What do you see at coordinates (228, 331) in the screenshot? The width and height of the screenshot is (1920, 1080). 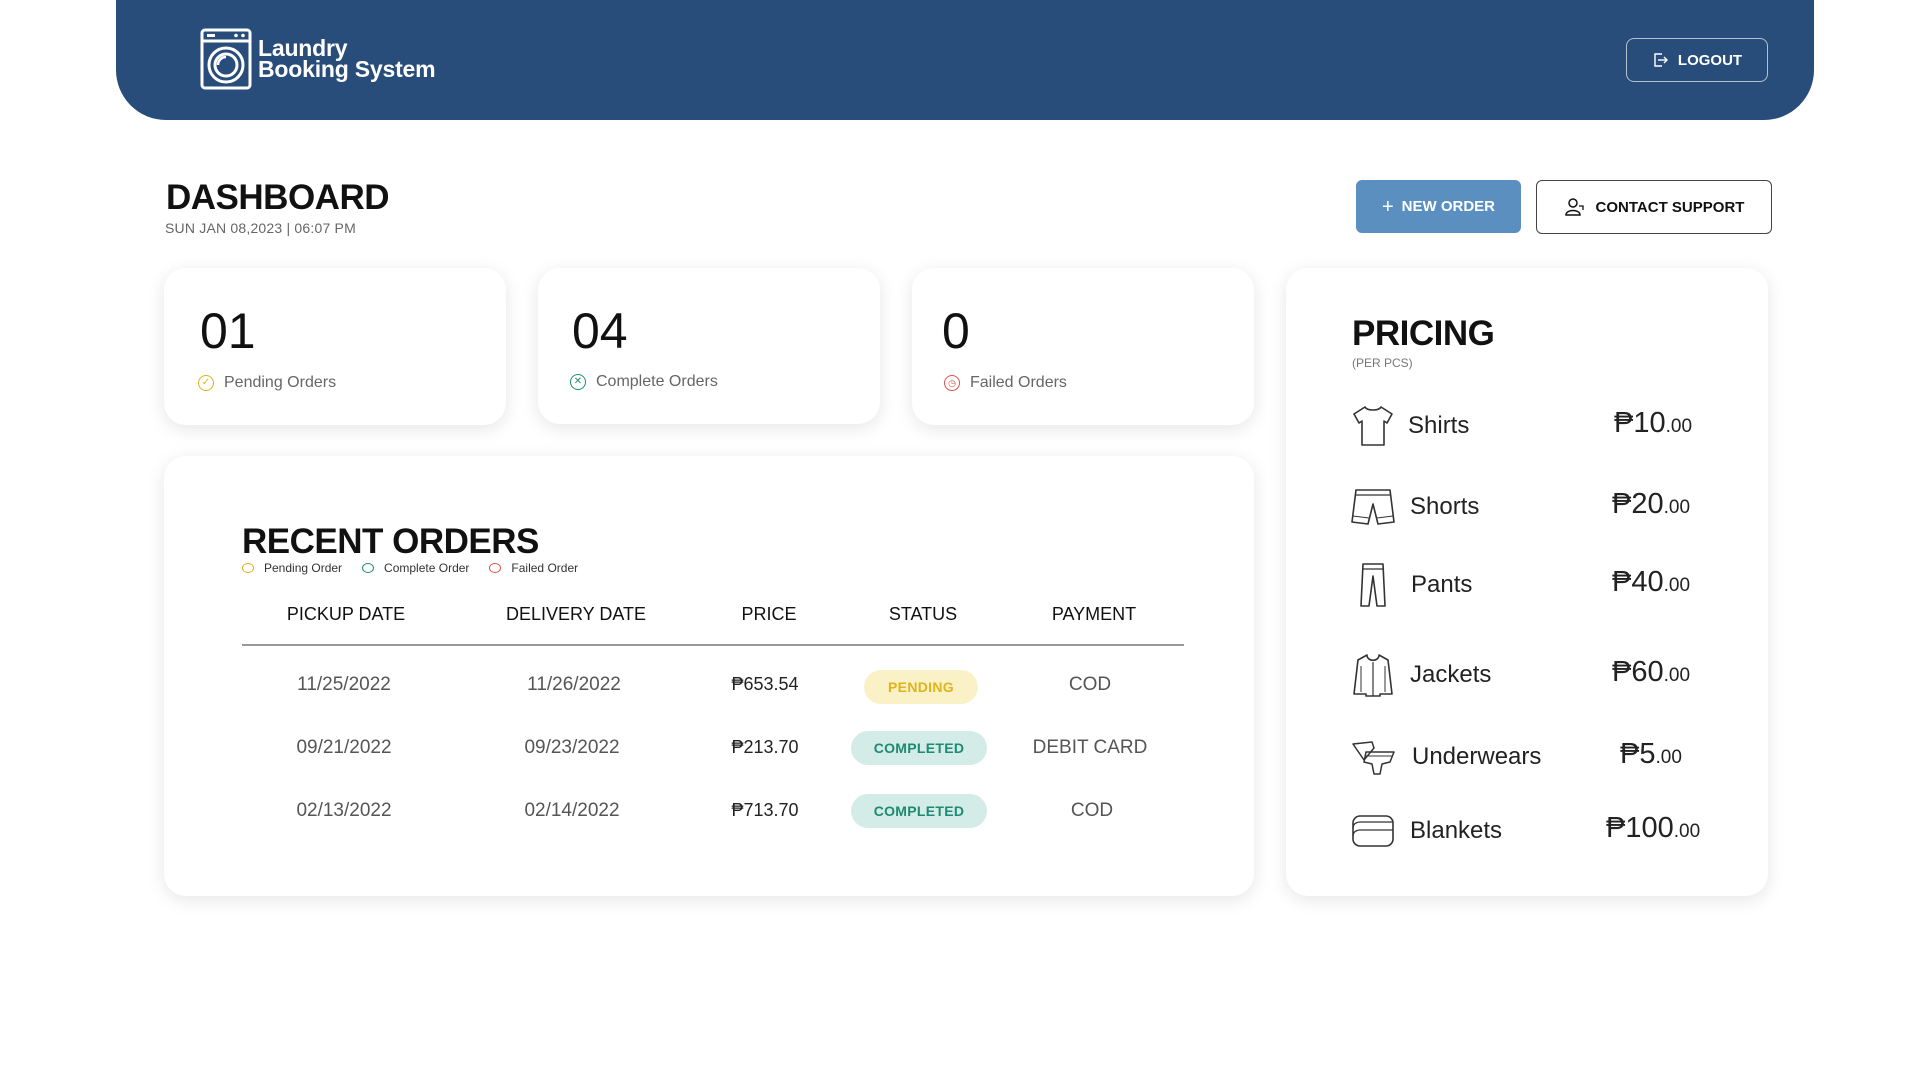 I see `stat-value: 01` at bounding box center [228, 331].